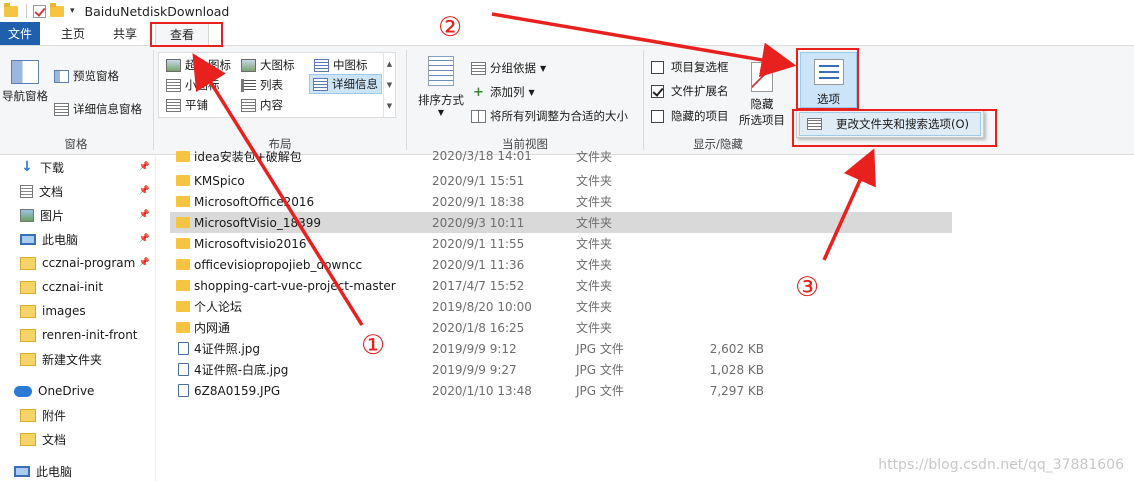 This screenshot has height=481, width=1134. I want to click on nav-item: 文档, so click(87, 439).